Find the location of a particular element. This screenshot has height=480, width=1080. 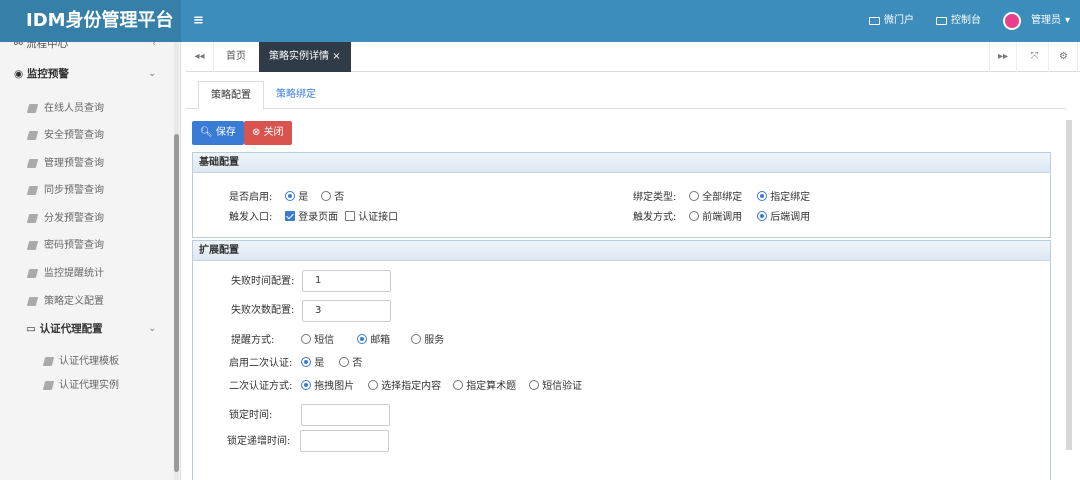

remind-sms-radio: 短信 is located at coordinates (317, 341).